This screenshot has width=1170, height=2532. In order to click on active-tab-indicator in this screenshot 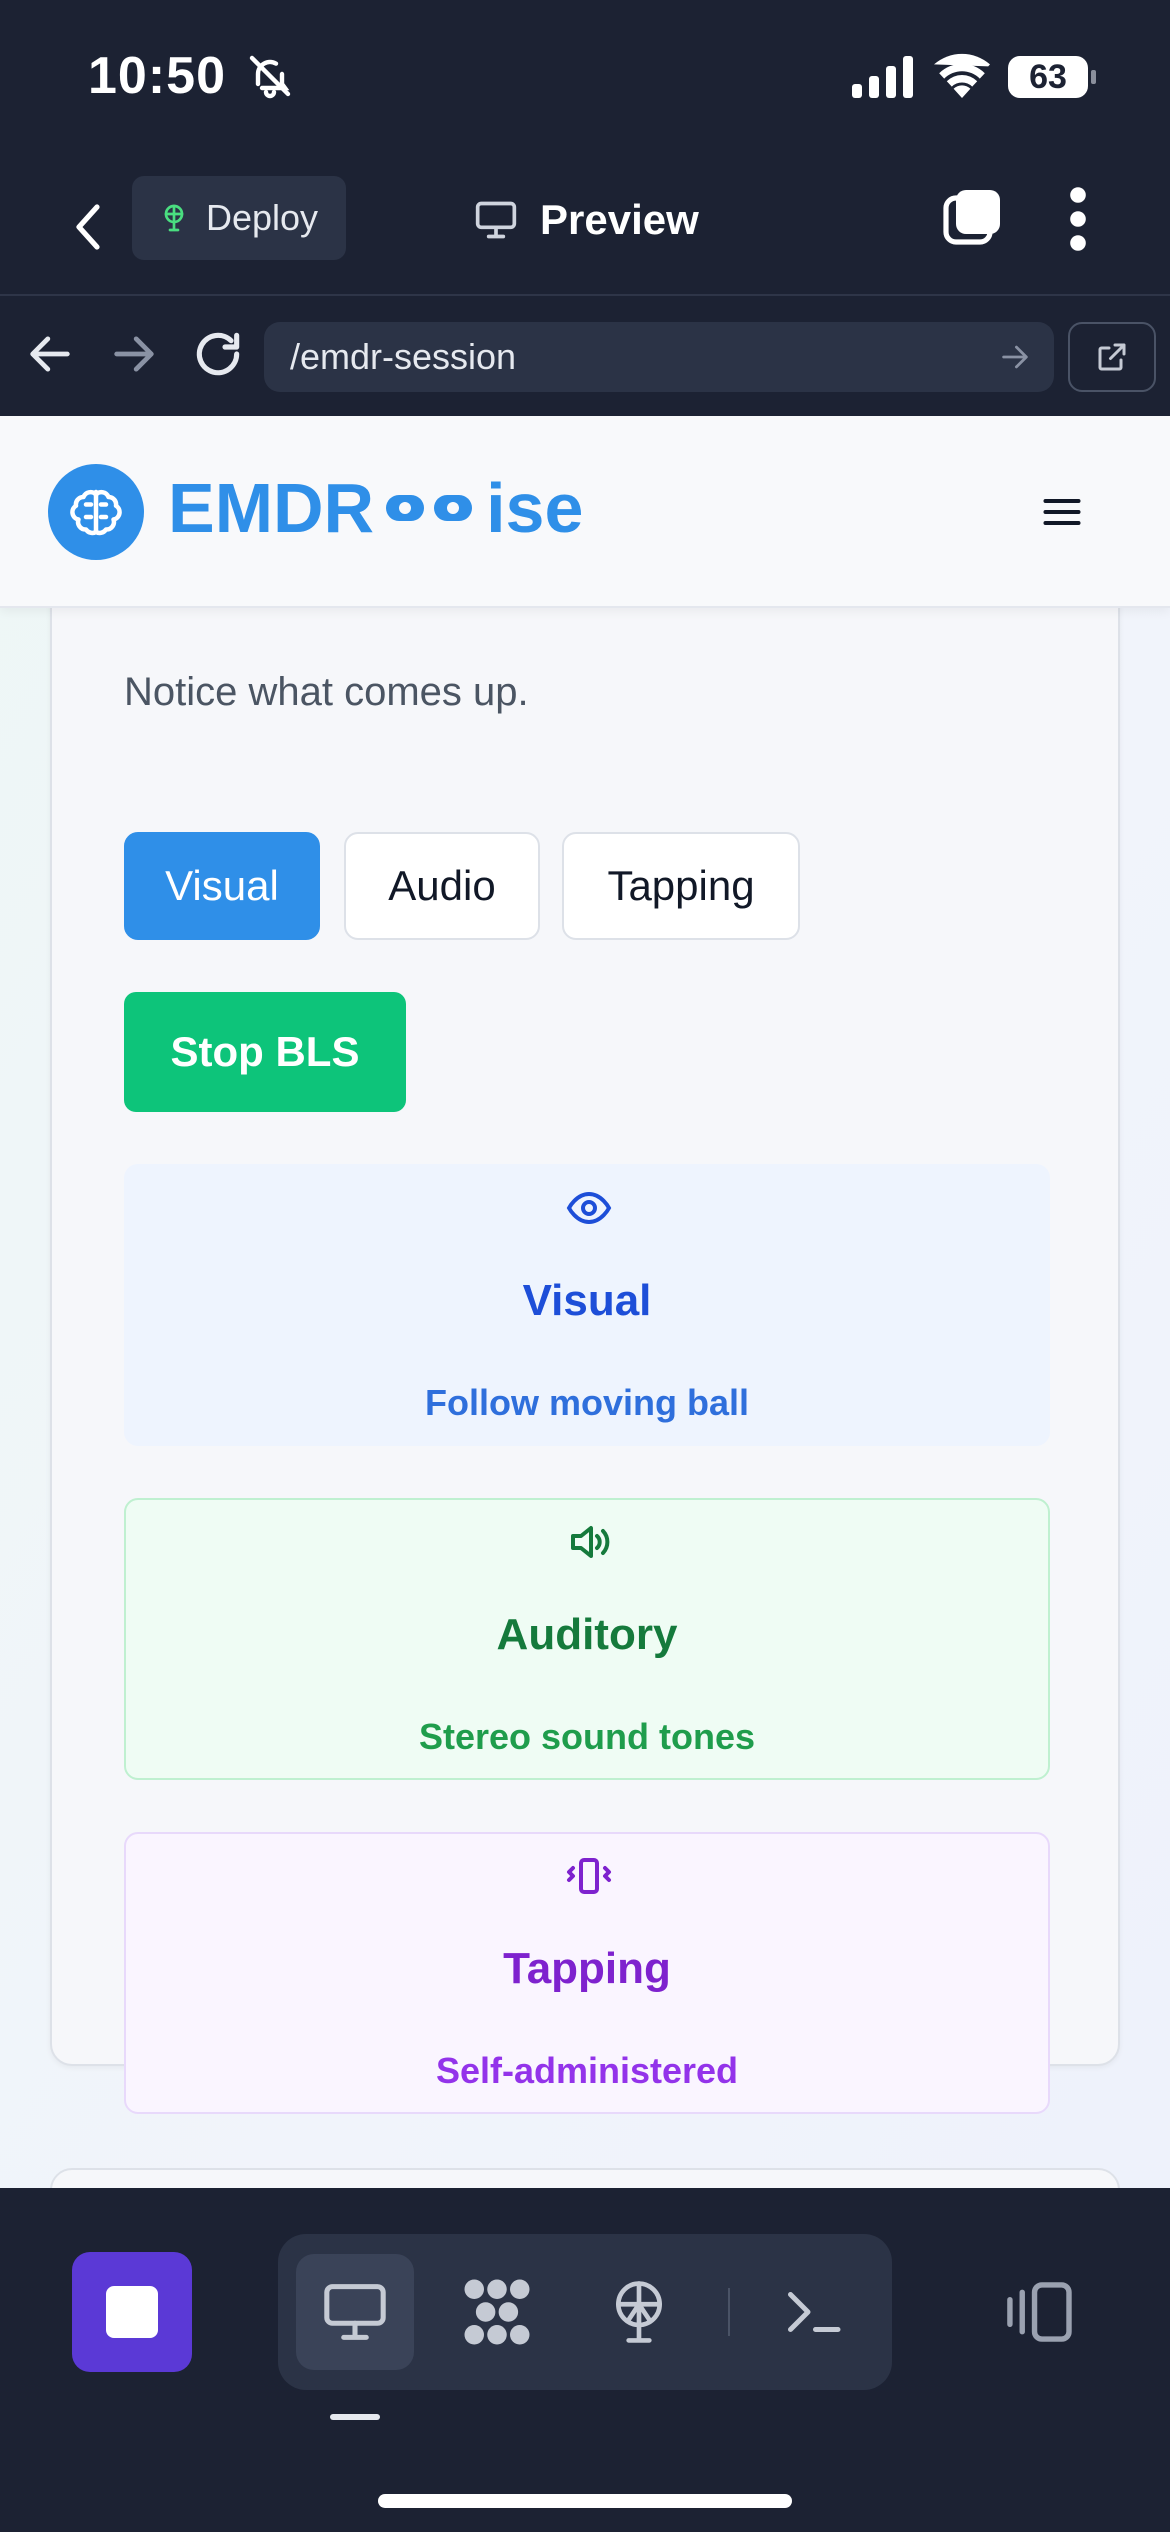, I will do `click(355, 2417)`.